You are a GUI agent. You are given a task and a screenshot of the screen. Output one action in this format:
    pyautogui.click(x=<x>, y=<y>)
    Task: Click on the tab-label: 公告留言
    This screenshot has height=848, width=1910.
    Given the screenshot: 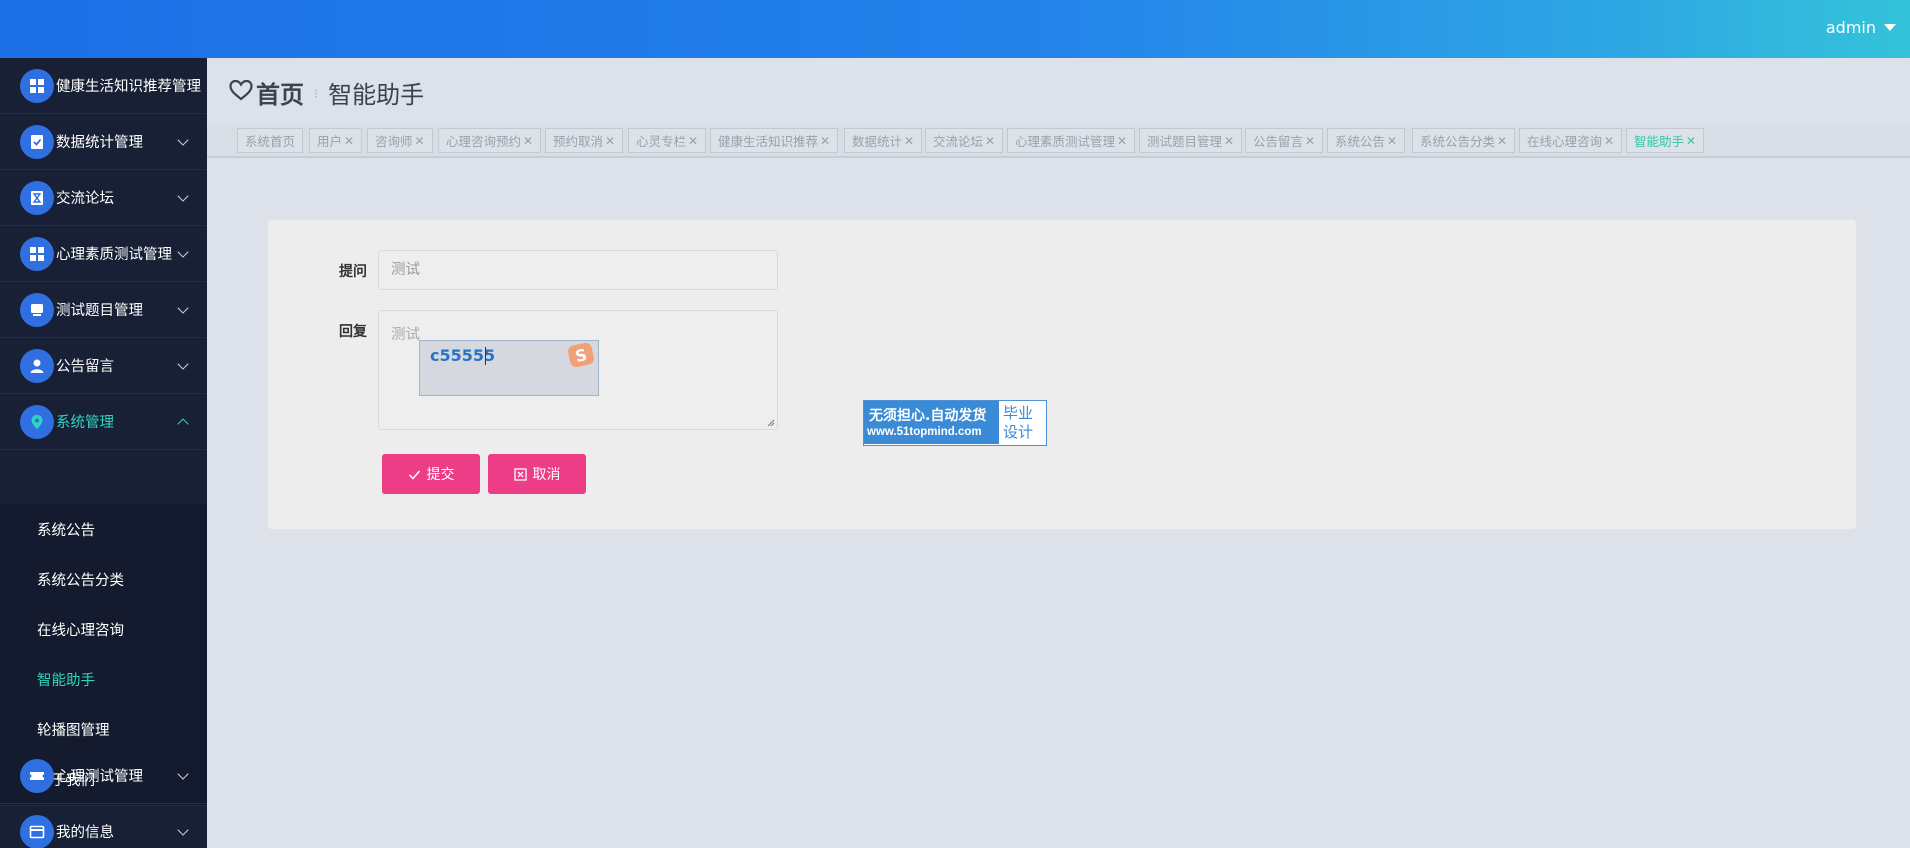 What is the action you would take?
    pyautogui.click(x=1278, y=141)
    